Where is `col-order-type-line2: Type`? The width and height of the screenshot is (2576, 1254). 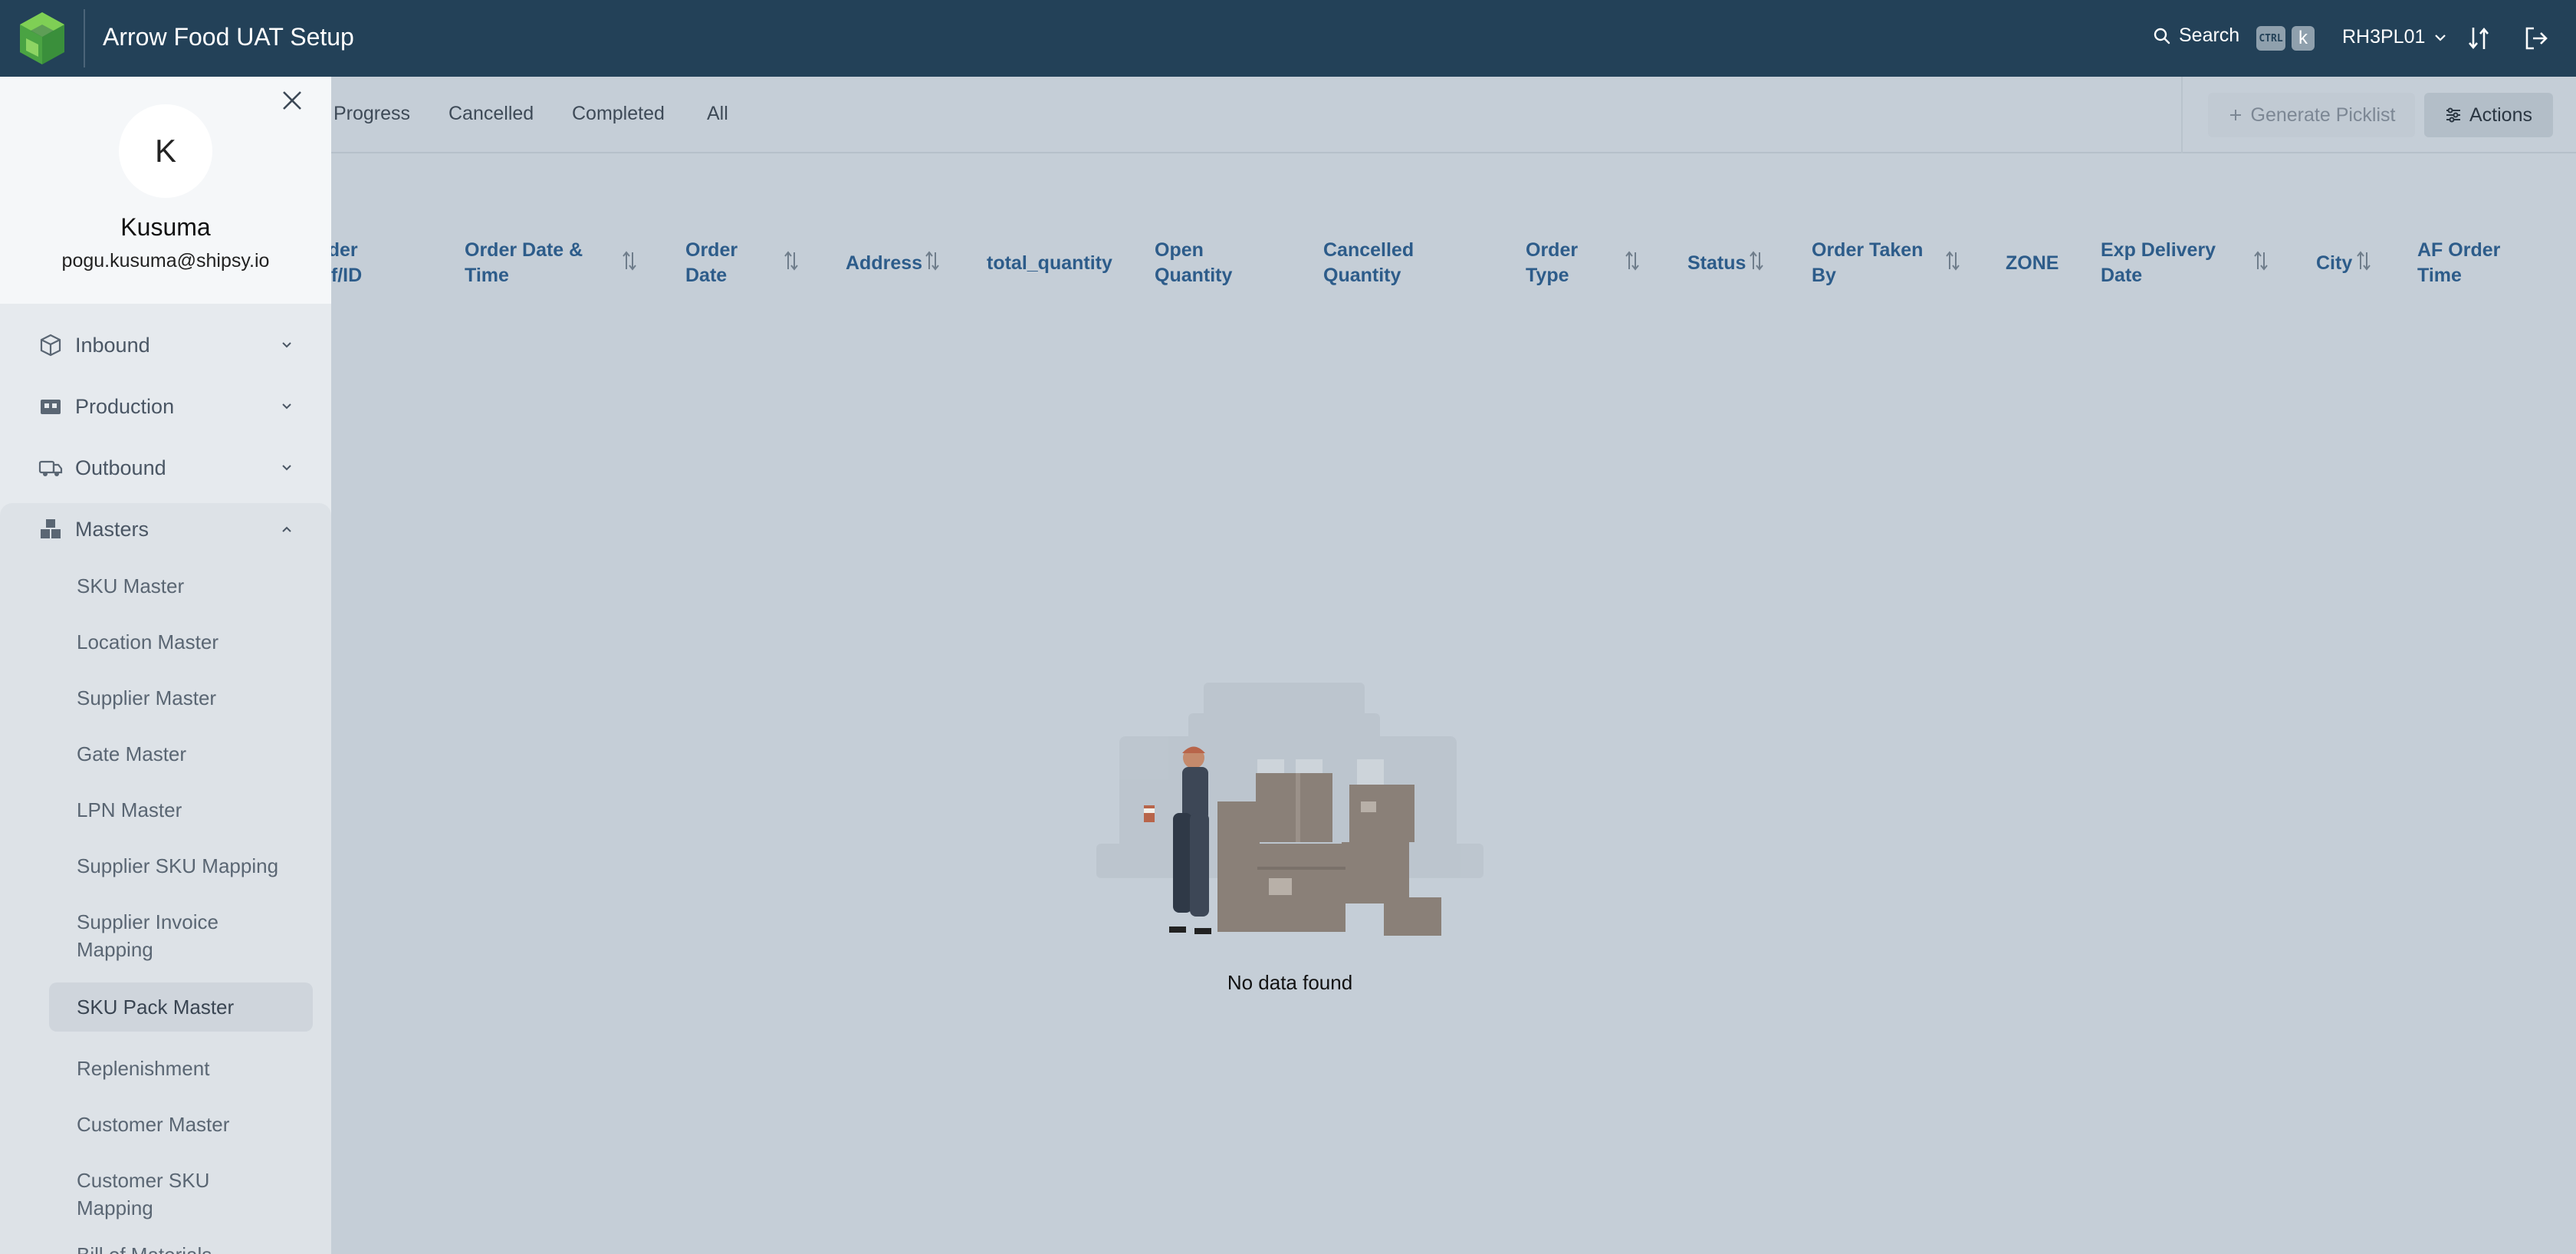 col-order-type-line2: Type is located at coordinates (1548, 275).